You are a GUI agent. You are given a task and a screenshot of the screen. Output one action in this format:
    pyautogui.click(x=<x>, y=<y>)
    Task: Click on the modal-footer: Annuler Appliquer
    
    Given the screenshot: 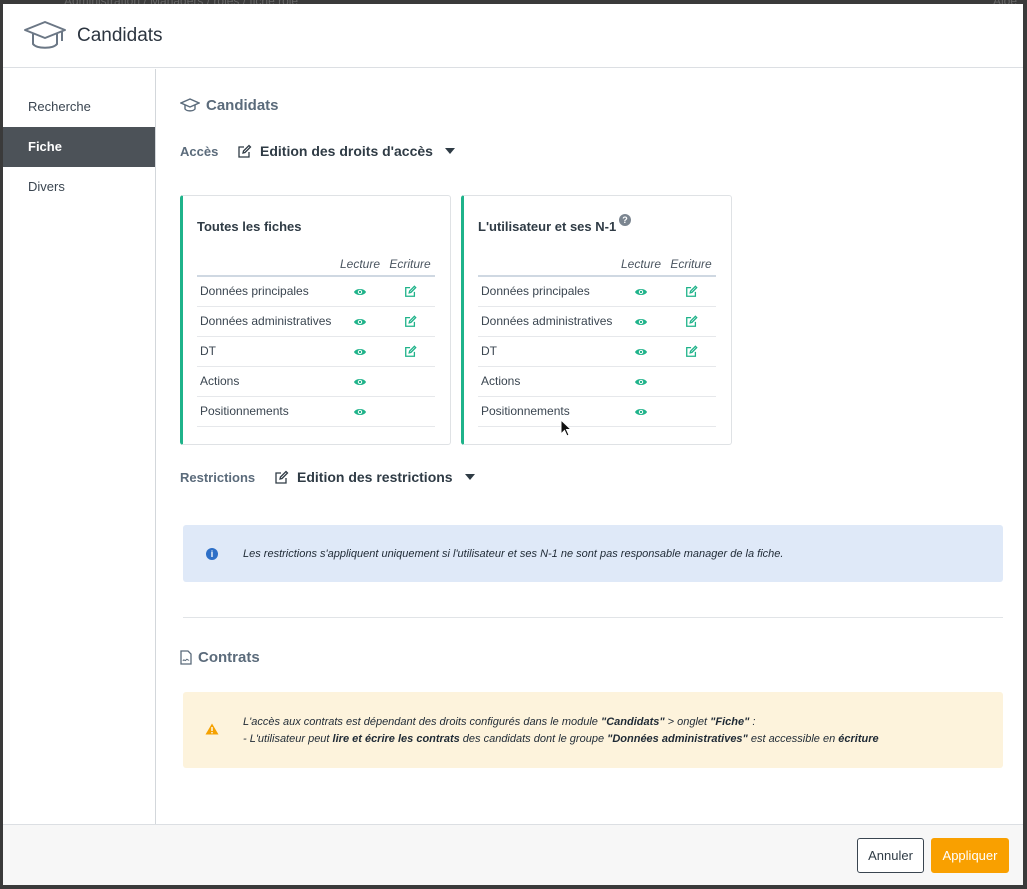 What is the action you would take?
    pyautogui.click(x=513, y=854)
    